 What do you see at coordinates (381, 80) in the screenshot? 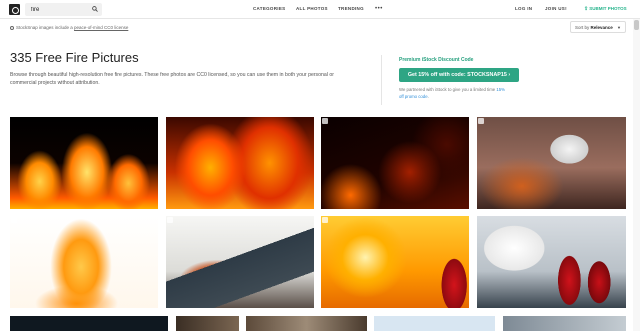
I see `divider` at bounding box center [381, 80].